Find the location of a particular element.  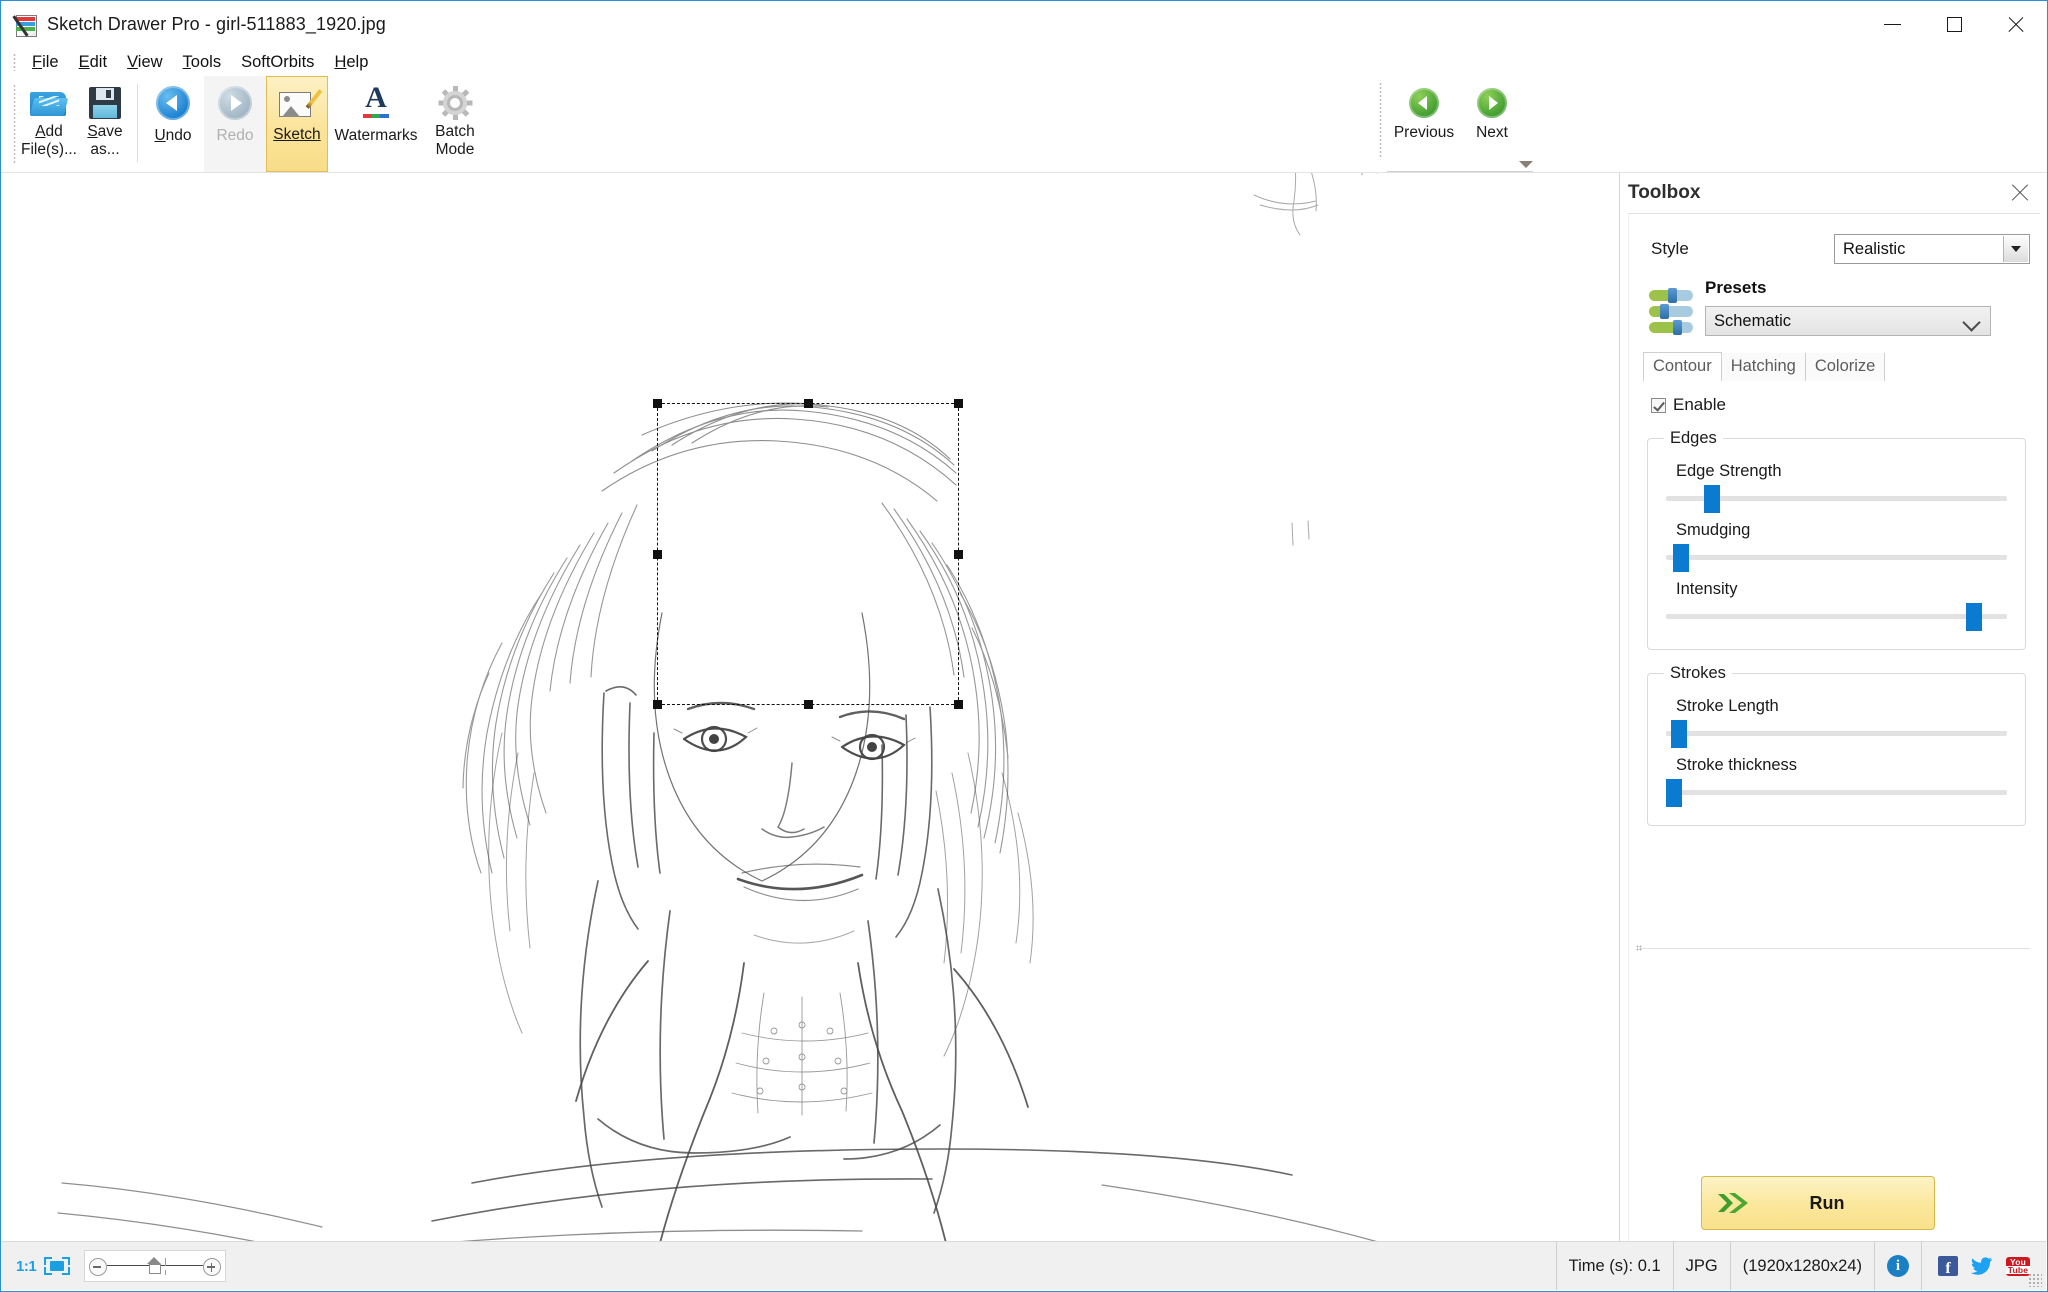

facebook-icon: f is located at coordinates (1948, 1266).